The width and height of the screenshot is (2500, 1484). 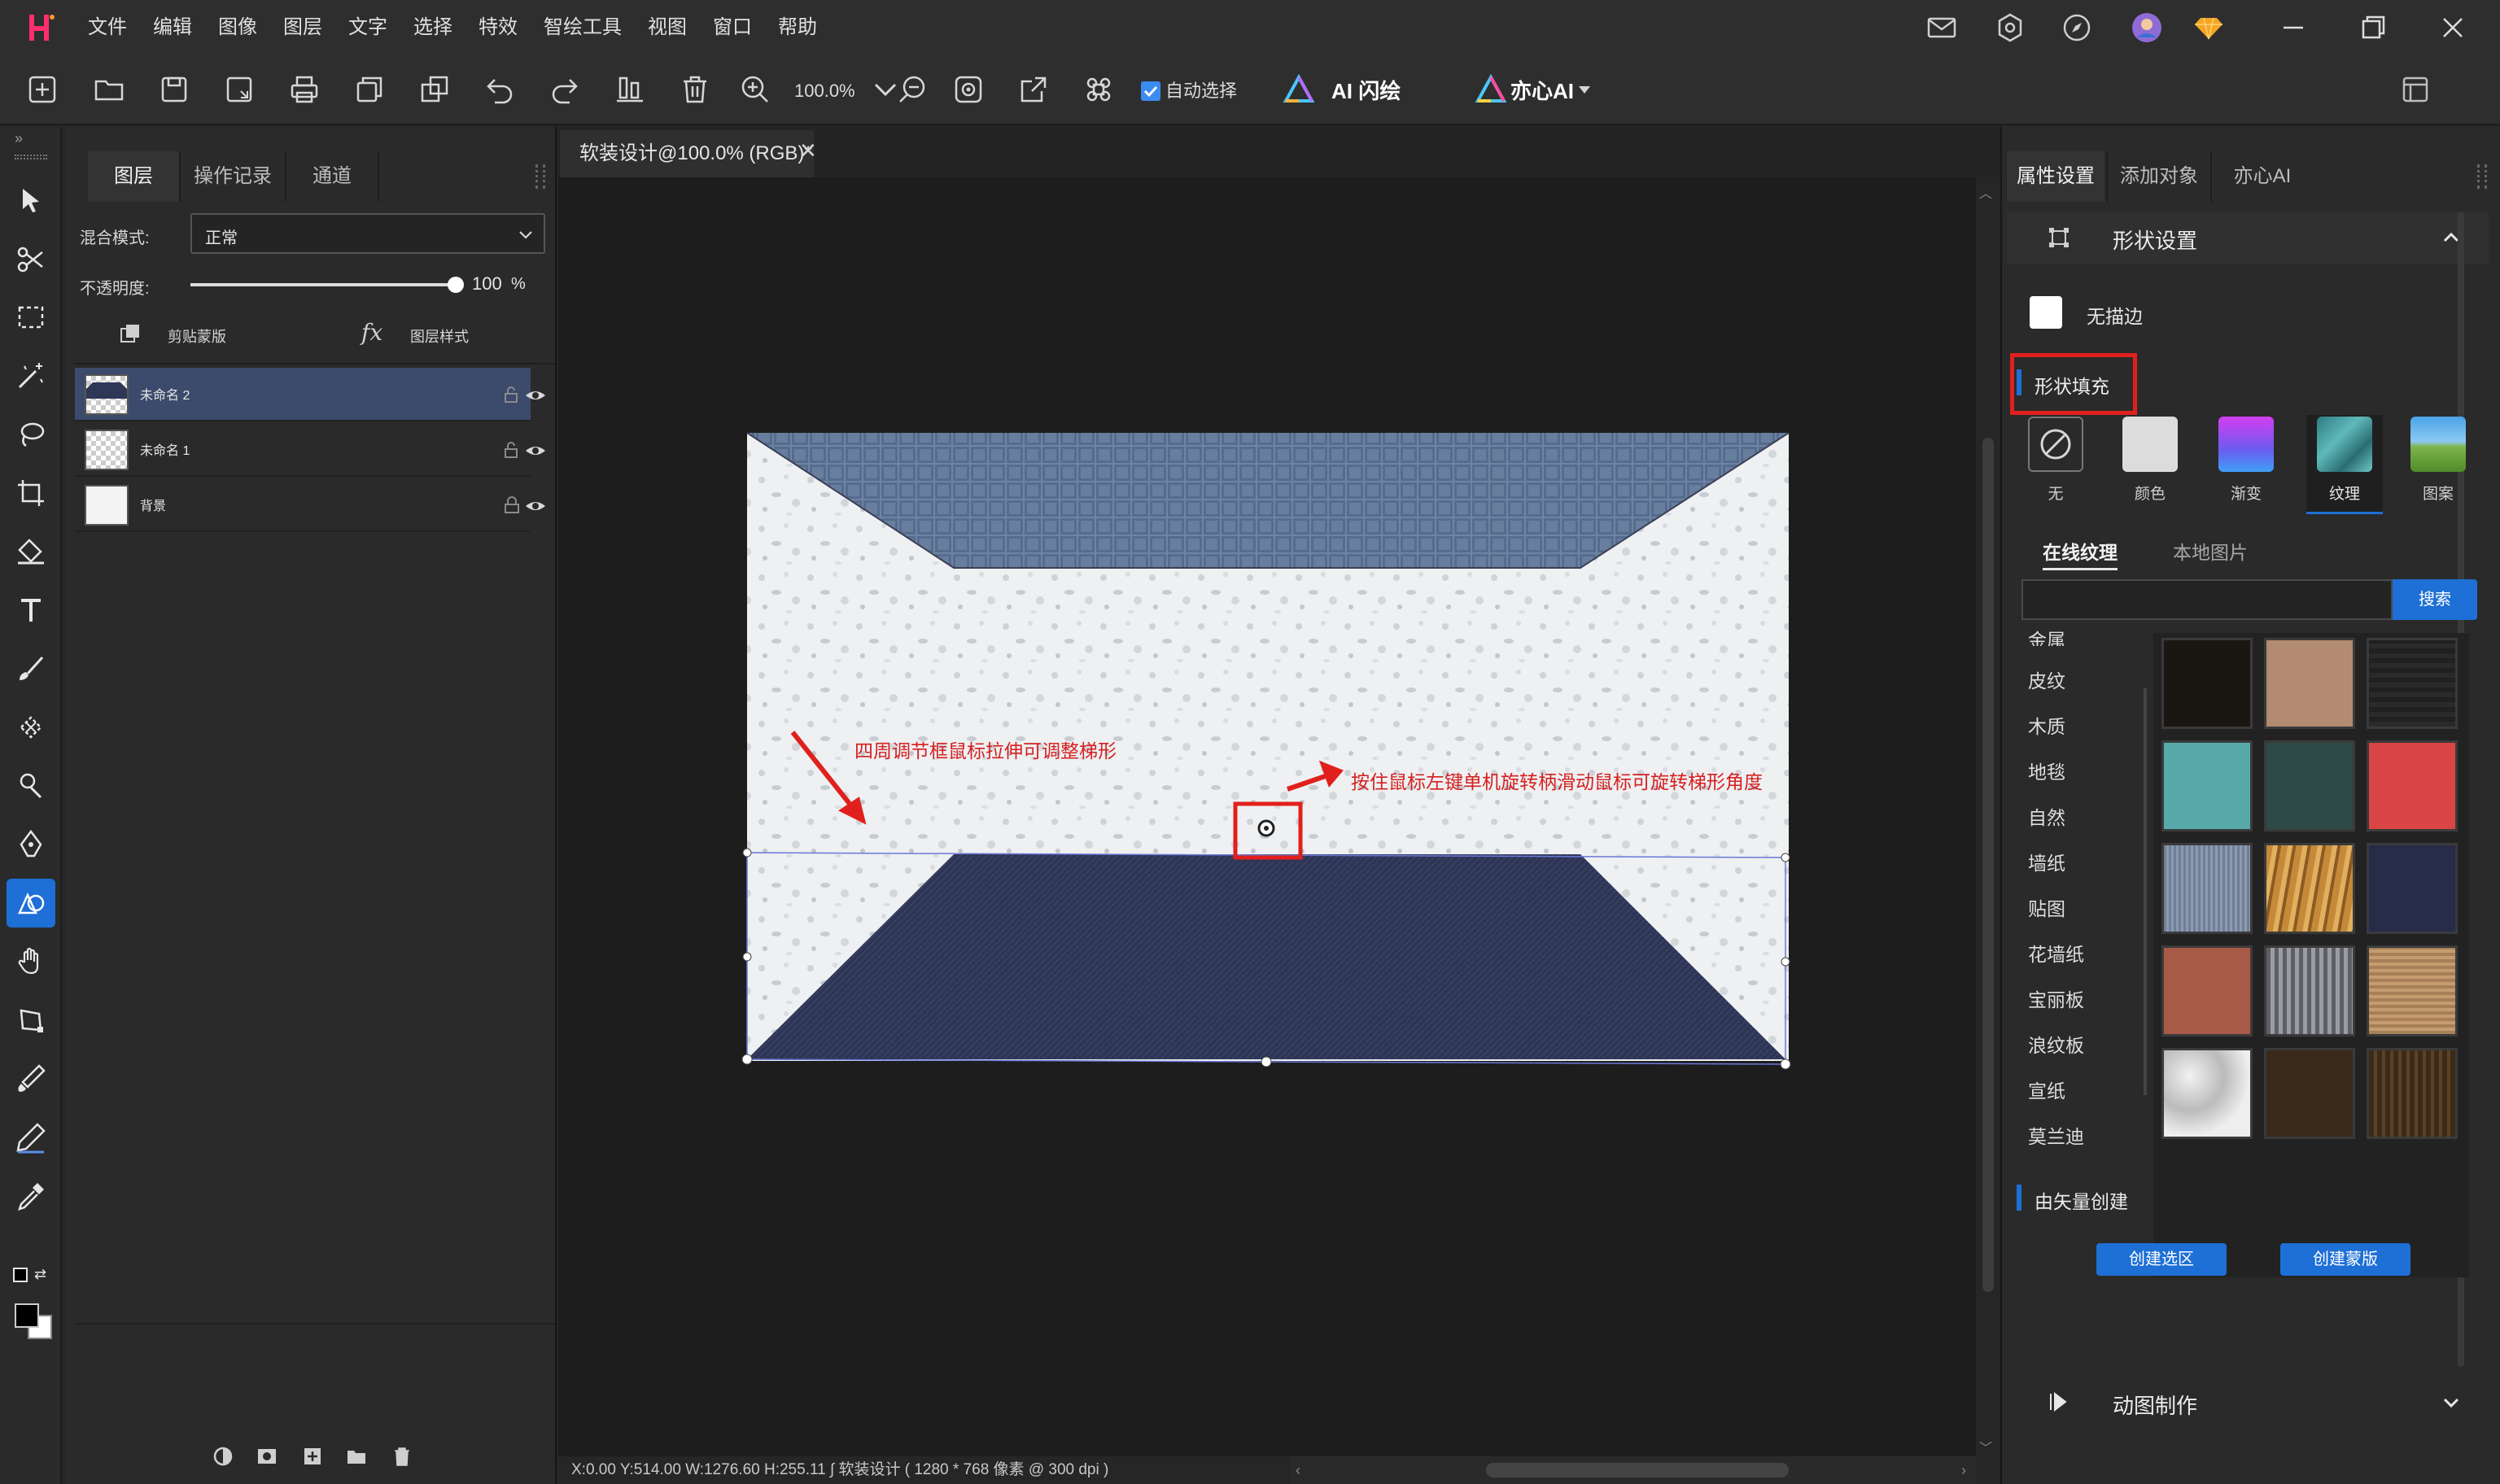 What do you see at coordinates (2145, 892) in the screenshot?
I see `category-scrollbar` at bounding box center [2145, 892].